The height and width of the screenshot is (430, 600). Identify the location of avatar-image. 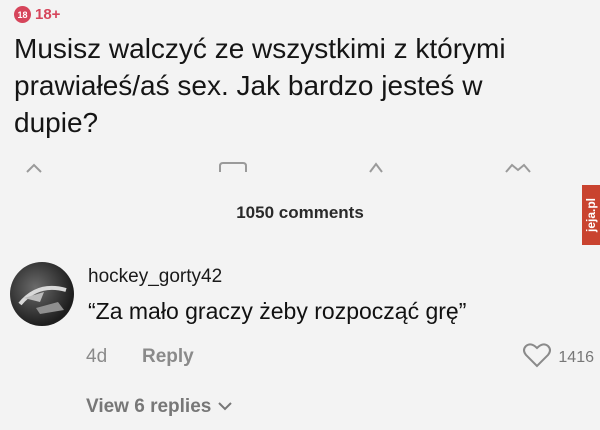
(42, 299).